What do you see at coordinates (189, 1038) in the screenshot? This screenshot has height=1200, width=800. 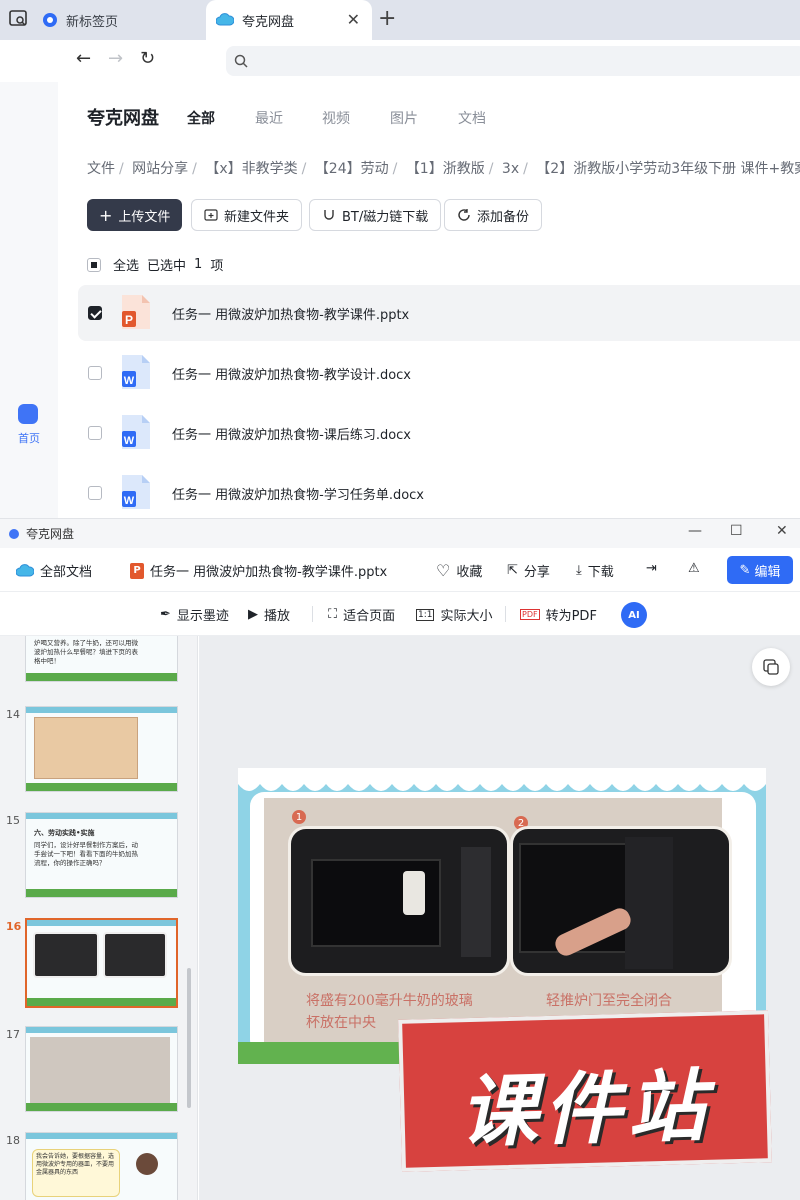 I see `thumbnail-scrollbar` at bounding box center [189, 1038].